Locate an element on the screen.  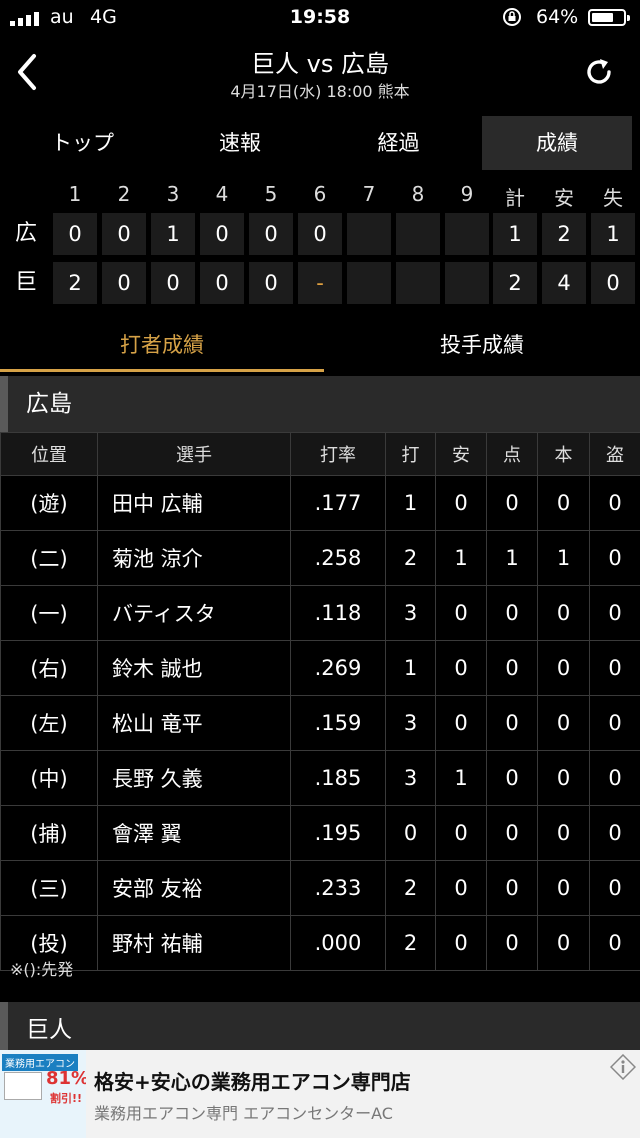
scoreboard-column-header: 5 is located at coordinates (271, 194).